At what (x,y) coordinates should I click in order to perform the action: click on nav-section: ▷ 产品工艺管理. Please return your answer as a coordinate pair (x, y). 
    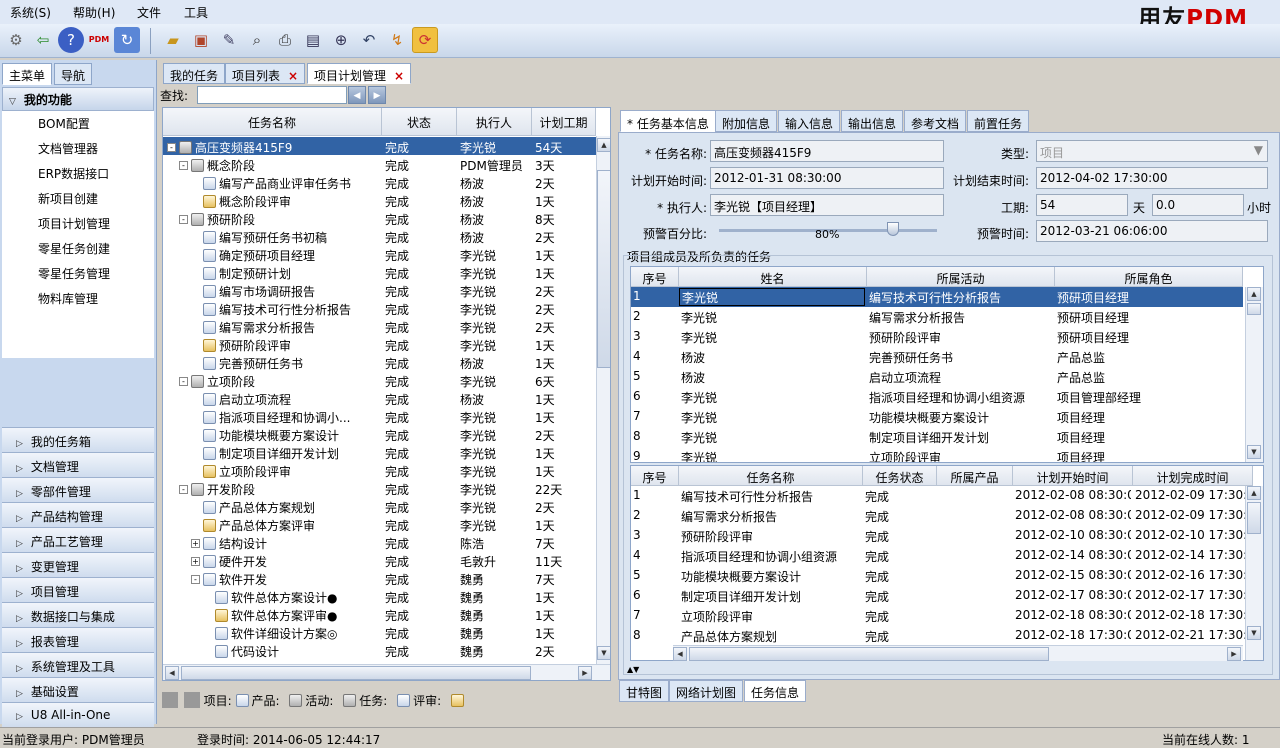
    Looking at the image, I should click on (78, 539).